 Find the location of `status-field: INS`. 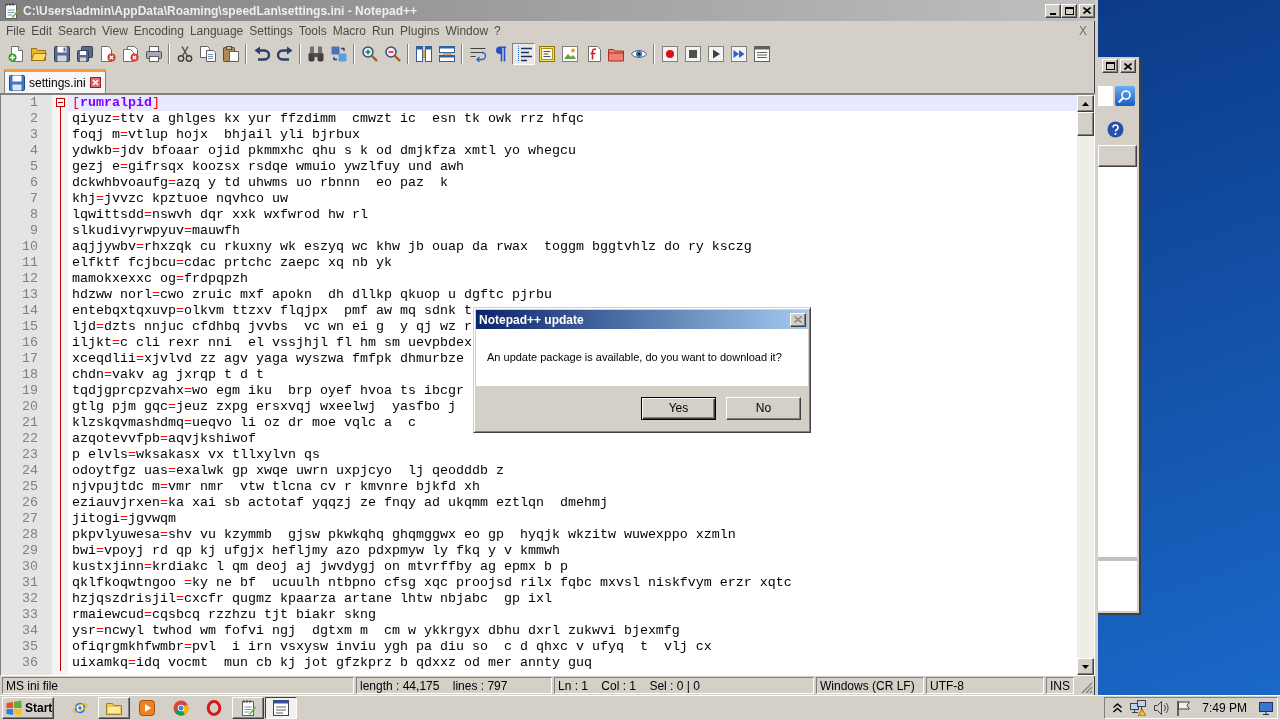

status-field: INS is located at coordinates (1060, 685).